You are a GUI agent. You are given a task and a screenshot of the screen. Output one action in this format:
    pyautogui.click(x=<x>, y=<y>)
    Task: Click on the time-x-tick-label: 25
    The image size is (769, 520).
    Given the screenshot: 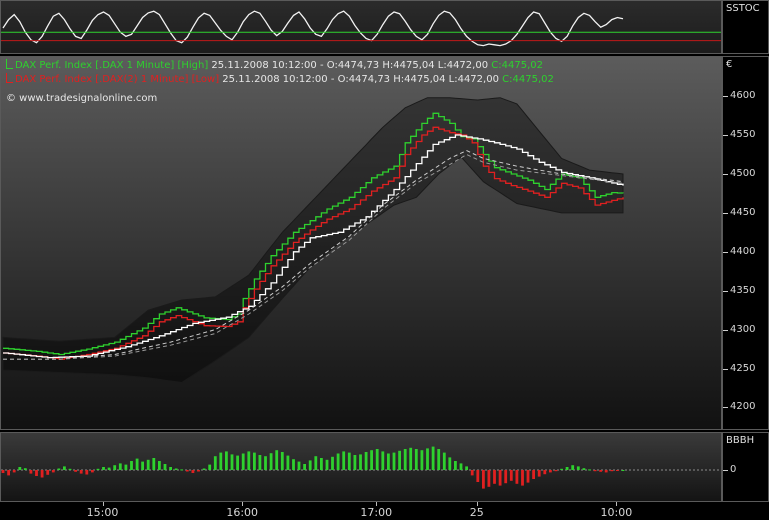 What is the action you would take?
    pyautogui.click(x=476, y=512)
    